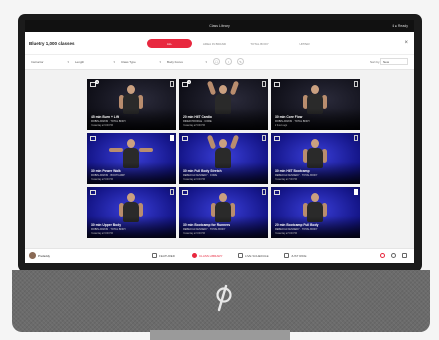 The width and height of the screenshot is (439, 340). Describe the element at coordinates (224, 298) in the screenshot. I see `peloton-logo-icon` at that location.